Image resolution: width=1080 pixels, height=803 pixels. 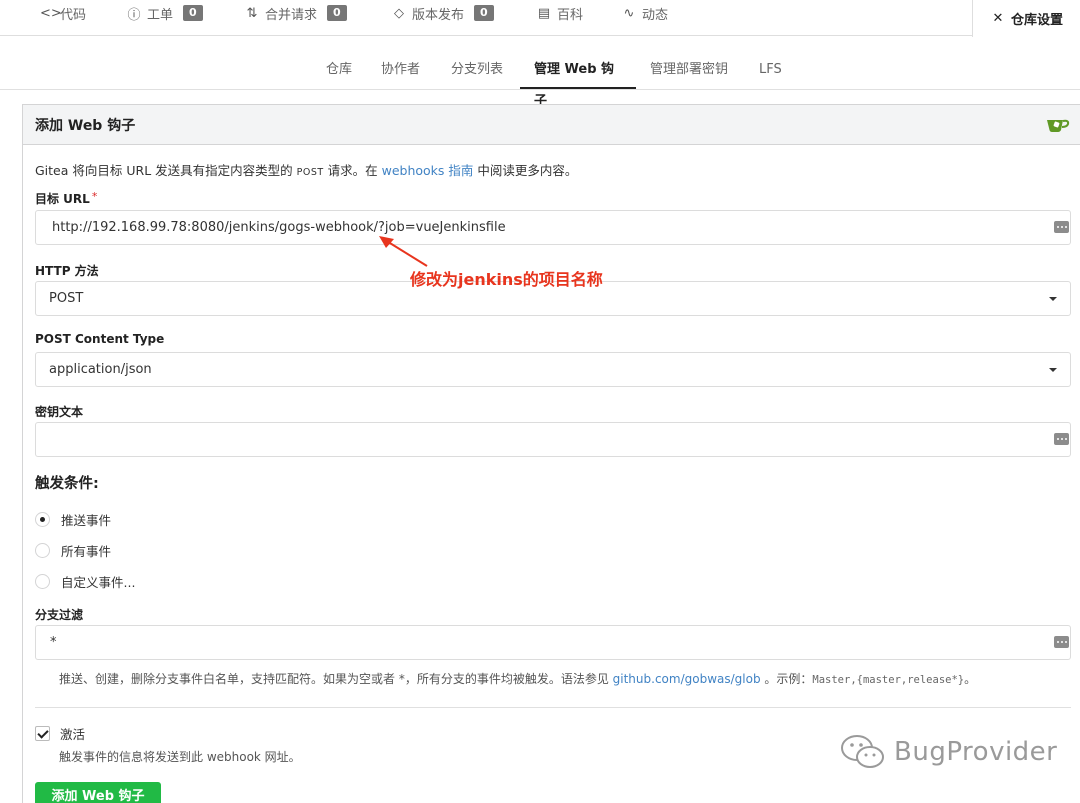 I want to click on panel-title: 添加 Web 钩子, so click(x=85, y=125).